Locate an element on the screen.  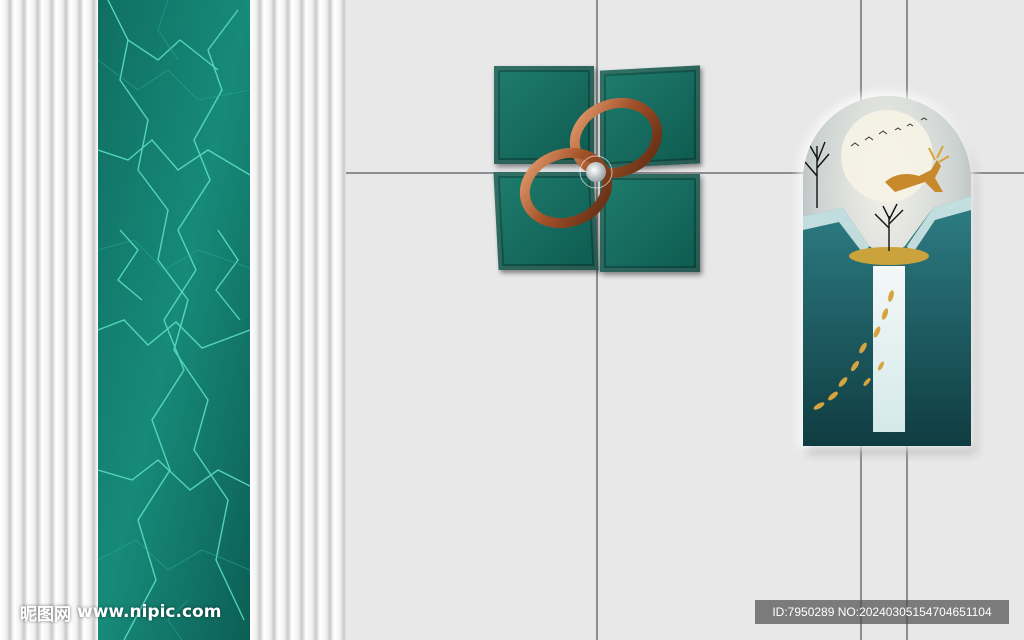
copper-rings is located at coordinates (591, 163).